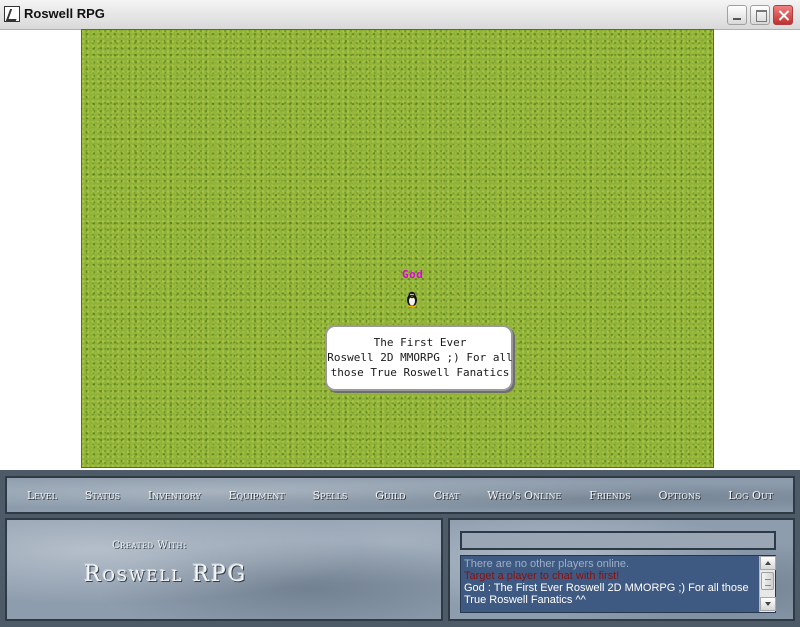  I want to click on menu-status: Status, so click(102, 495).